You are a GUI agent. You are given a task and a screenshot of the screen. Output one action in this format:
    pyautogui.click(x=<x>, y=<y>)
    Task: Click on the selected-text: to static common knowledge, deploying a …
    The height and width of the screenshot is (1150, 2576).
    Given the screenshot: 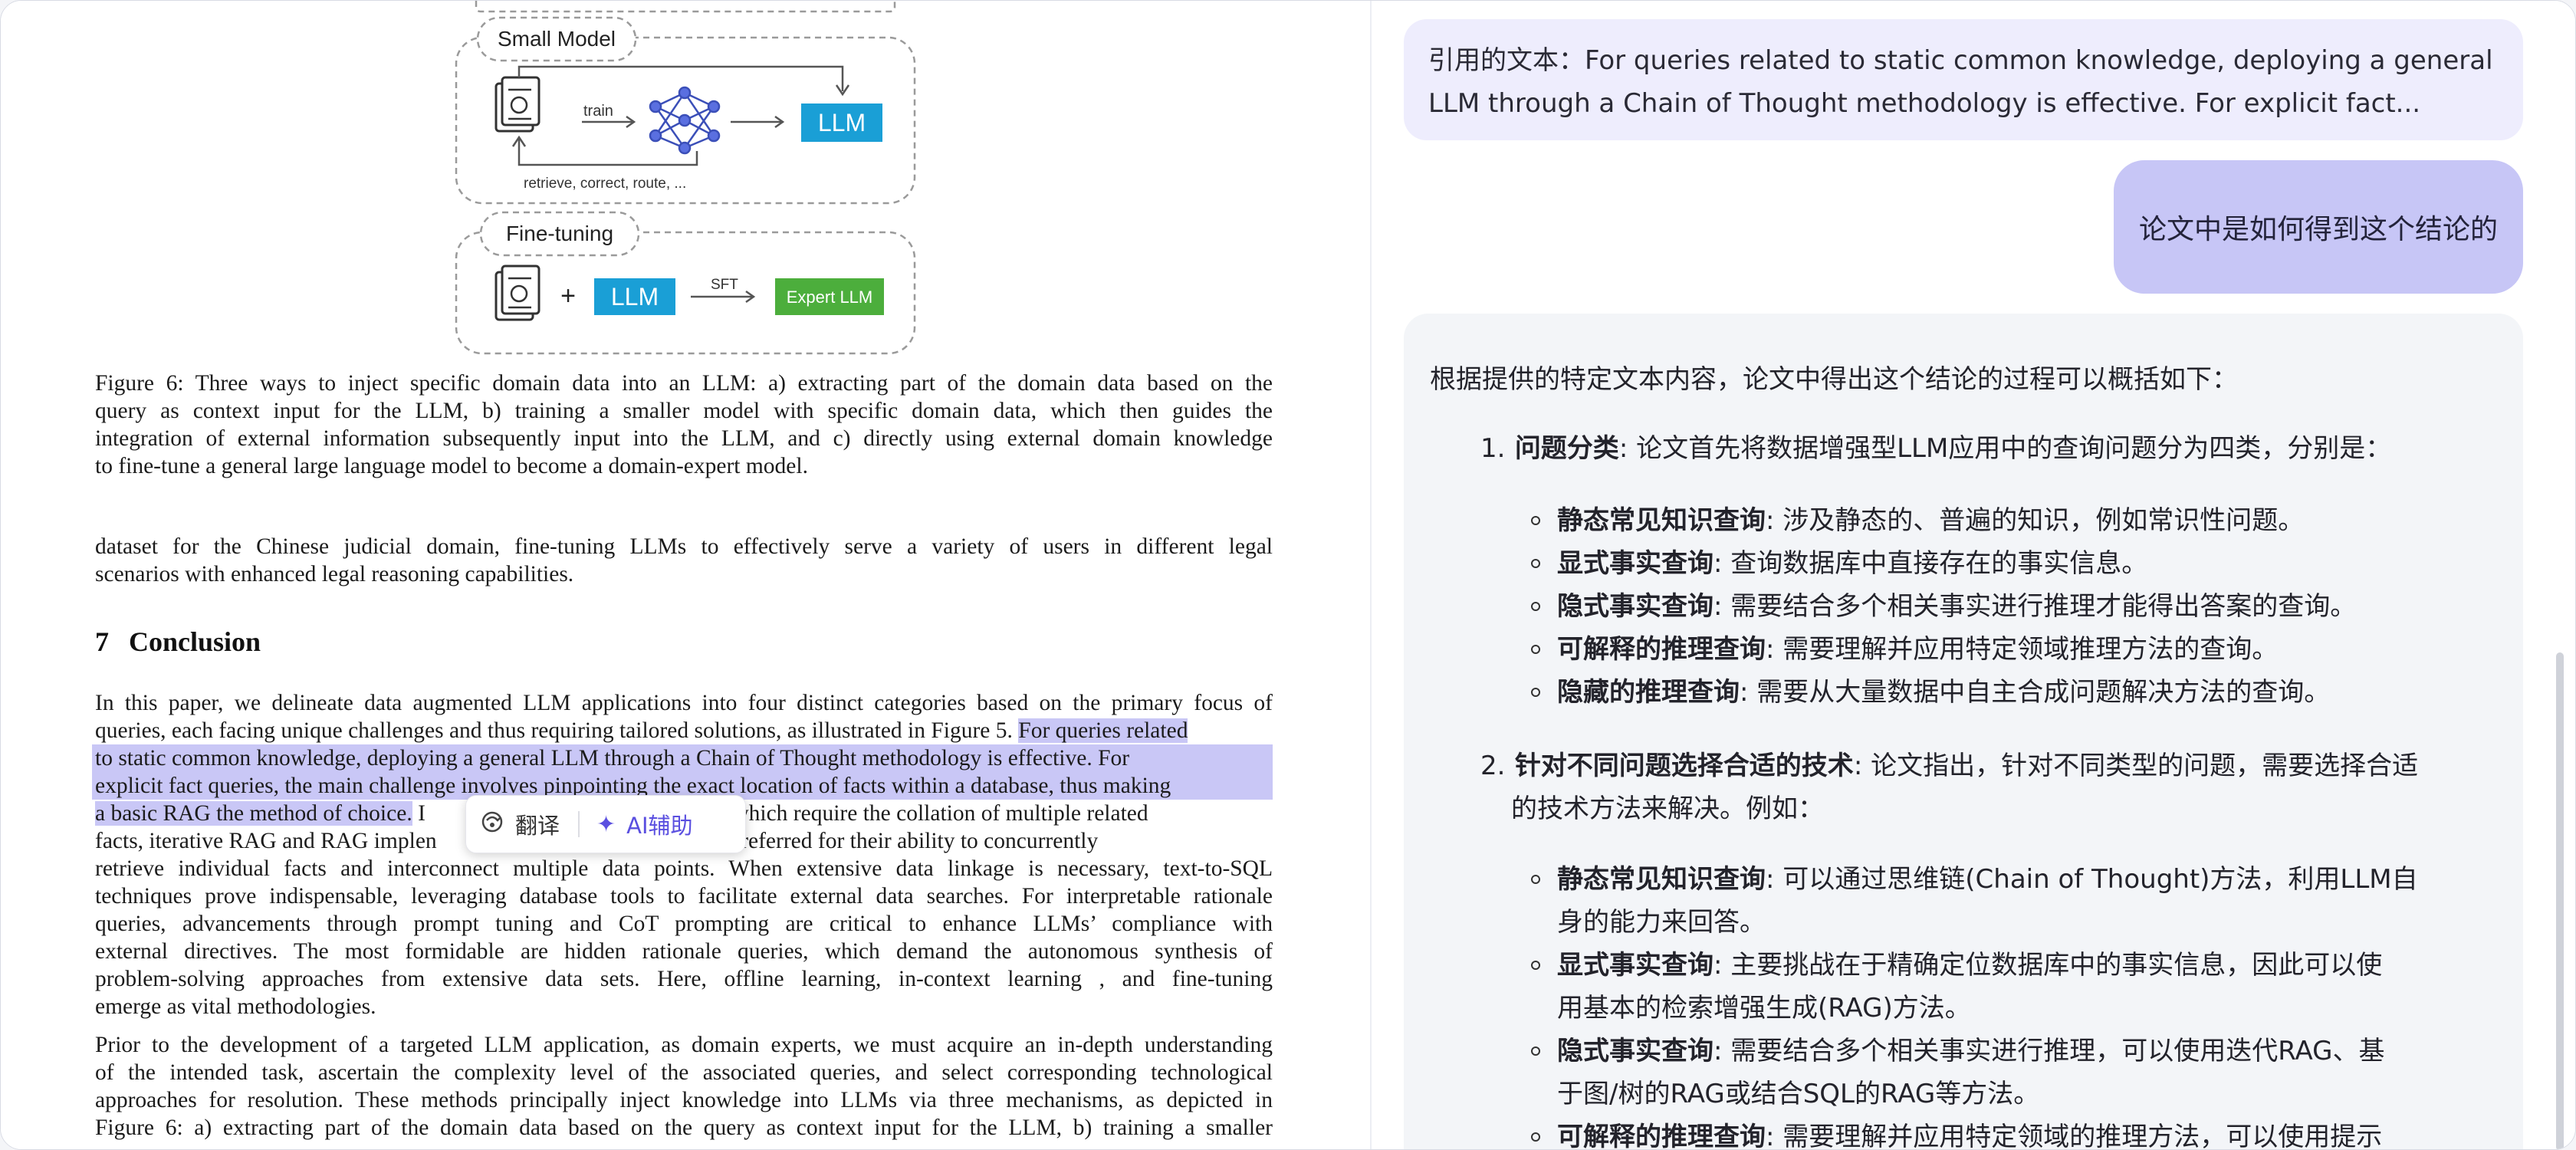 What is the action you would take?
    pyautogui.click(x=683, y=758)
    